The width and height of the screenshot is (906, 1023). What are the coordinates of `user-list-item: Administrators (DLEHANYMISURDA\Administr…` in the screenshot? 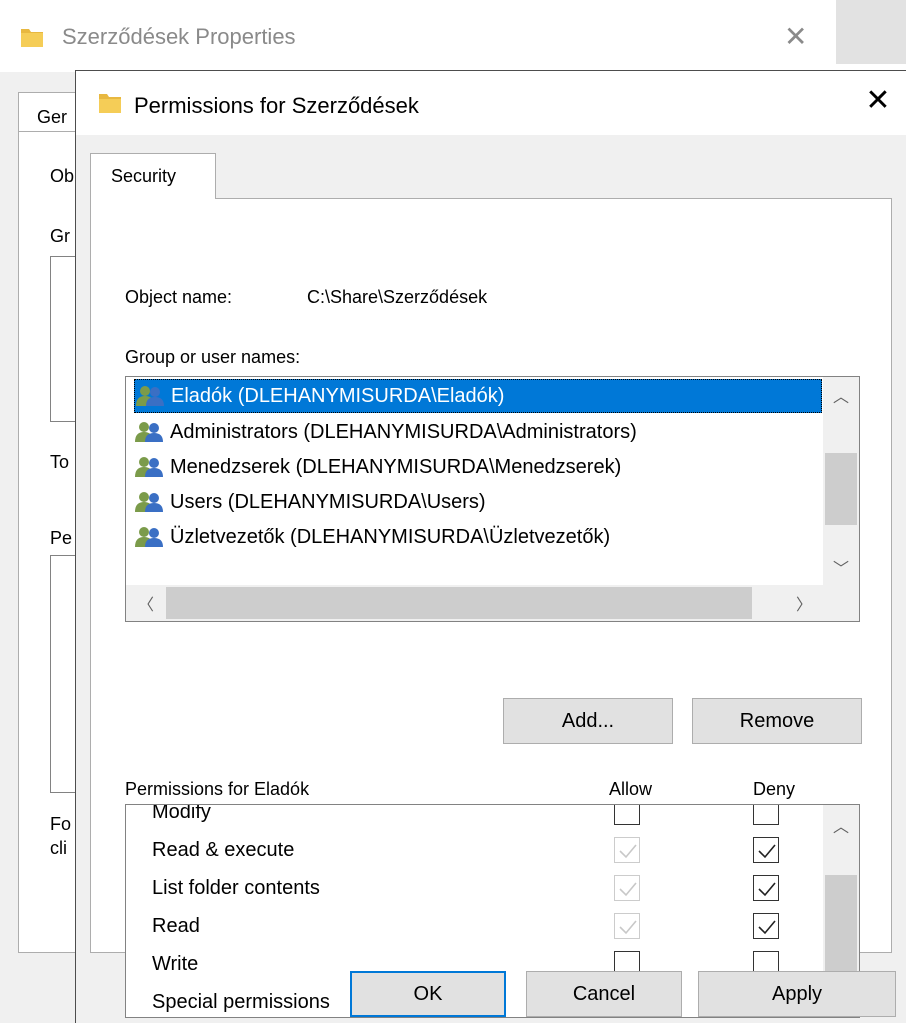 It's located at (478, 432).